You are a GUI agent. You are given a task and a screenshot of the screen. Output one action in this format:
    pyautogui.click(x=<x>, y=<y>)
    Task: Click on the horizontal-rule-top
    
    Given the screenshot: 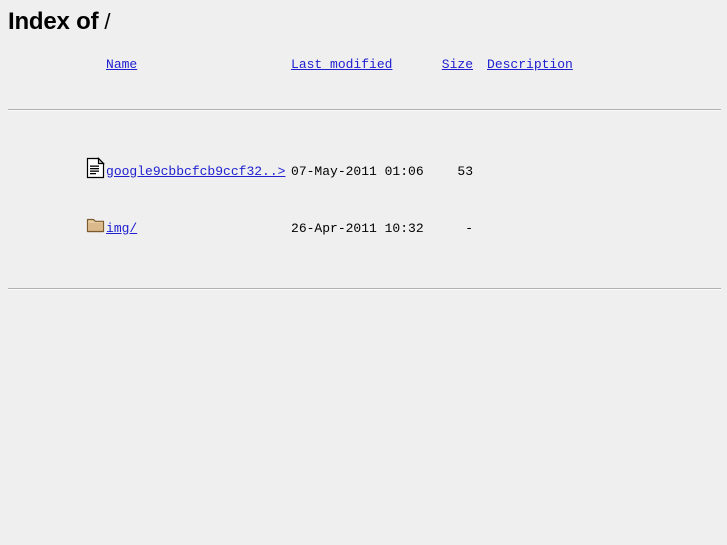 What is the action you would take?
    pyautogui.click(x=364, y=110)
    